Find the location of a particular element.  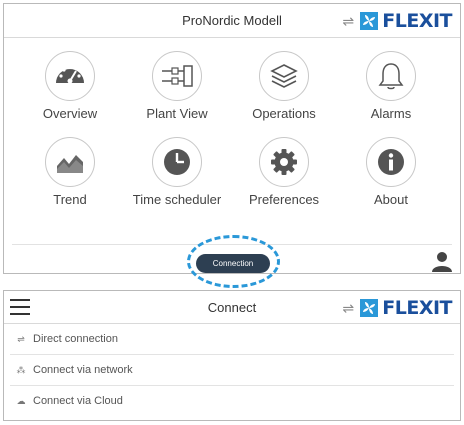

preferences-button is located at coordinates (284, 162).